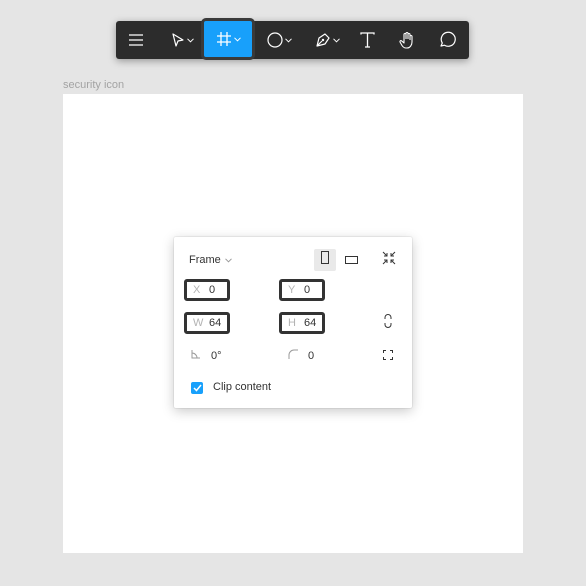  What do you see at coordinates (242, 387) in the screenshot?
I see `clip-content-label: Clip content` at bounding box center [242, 387].